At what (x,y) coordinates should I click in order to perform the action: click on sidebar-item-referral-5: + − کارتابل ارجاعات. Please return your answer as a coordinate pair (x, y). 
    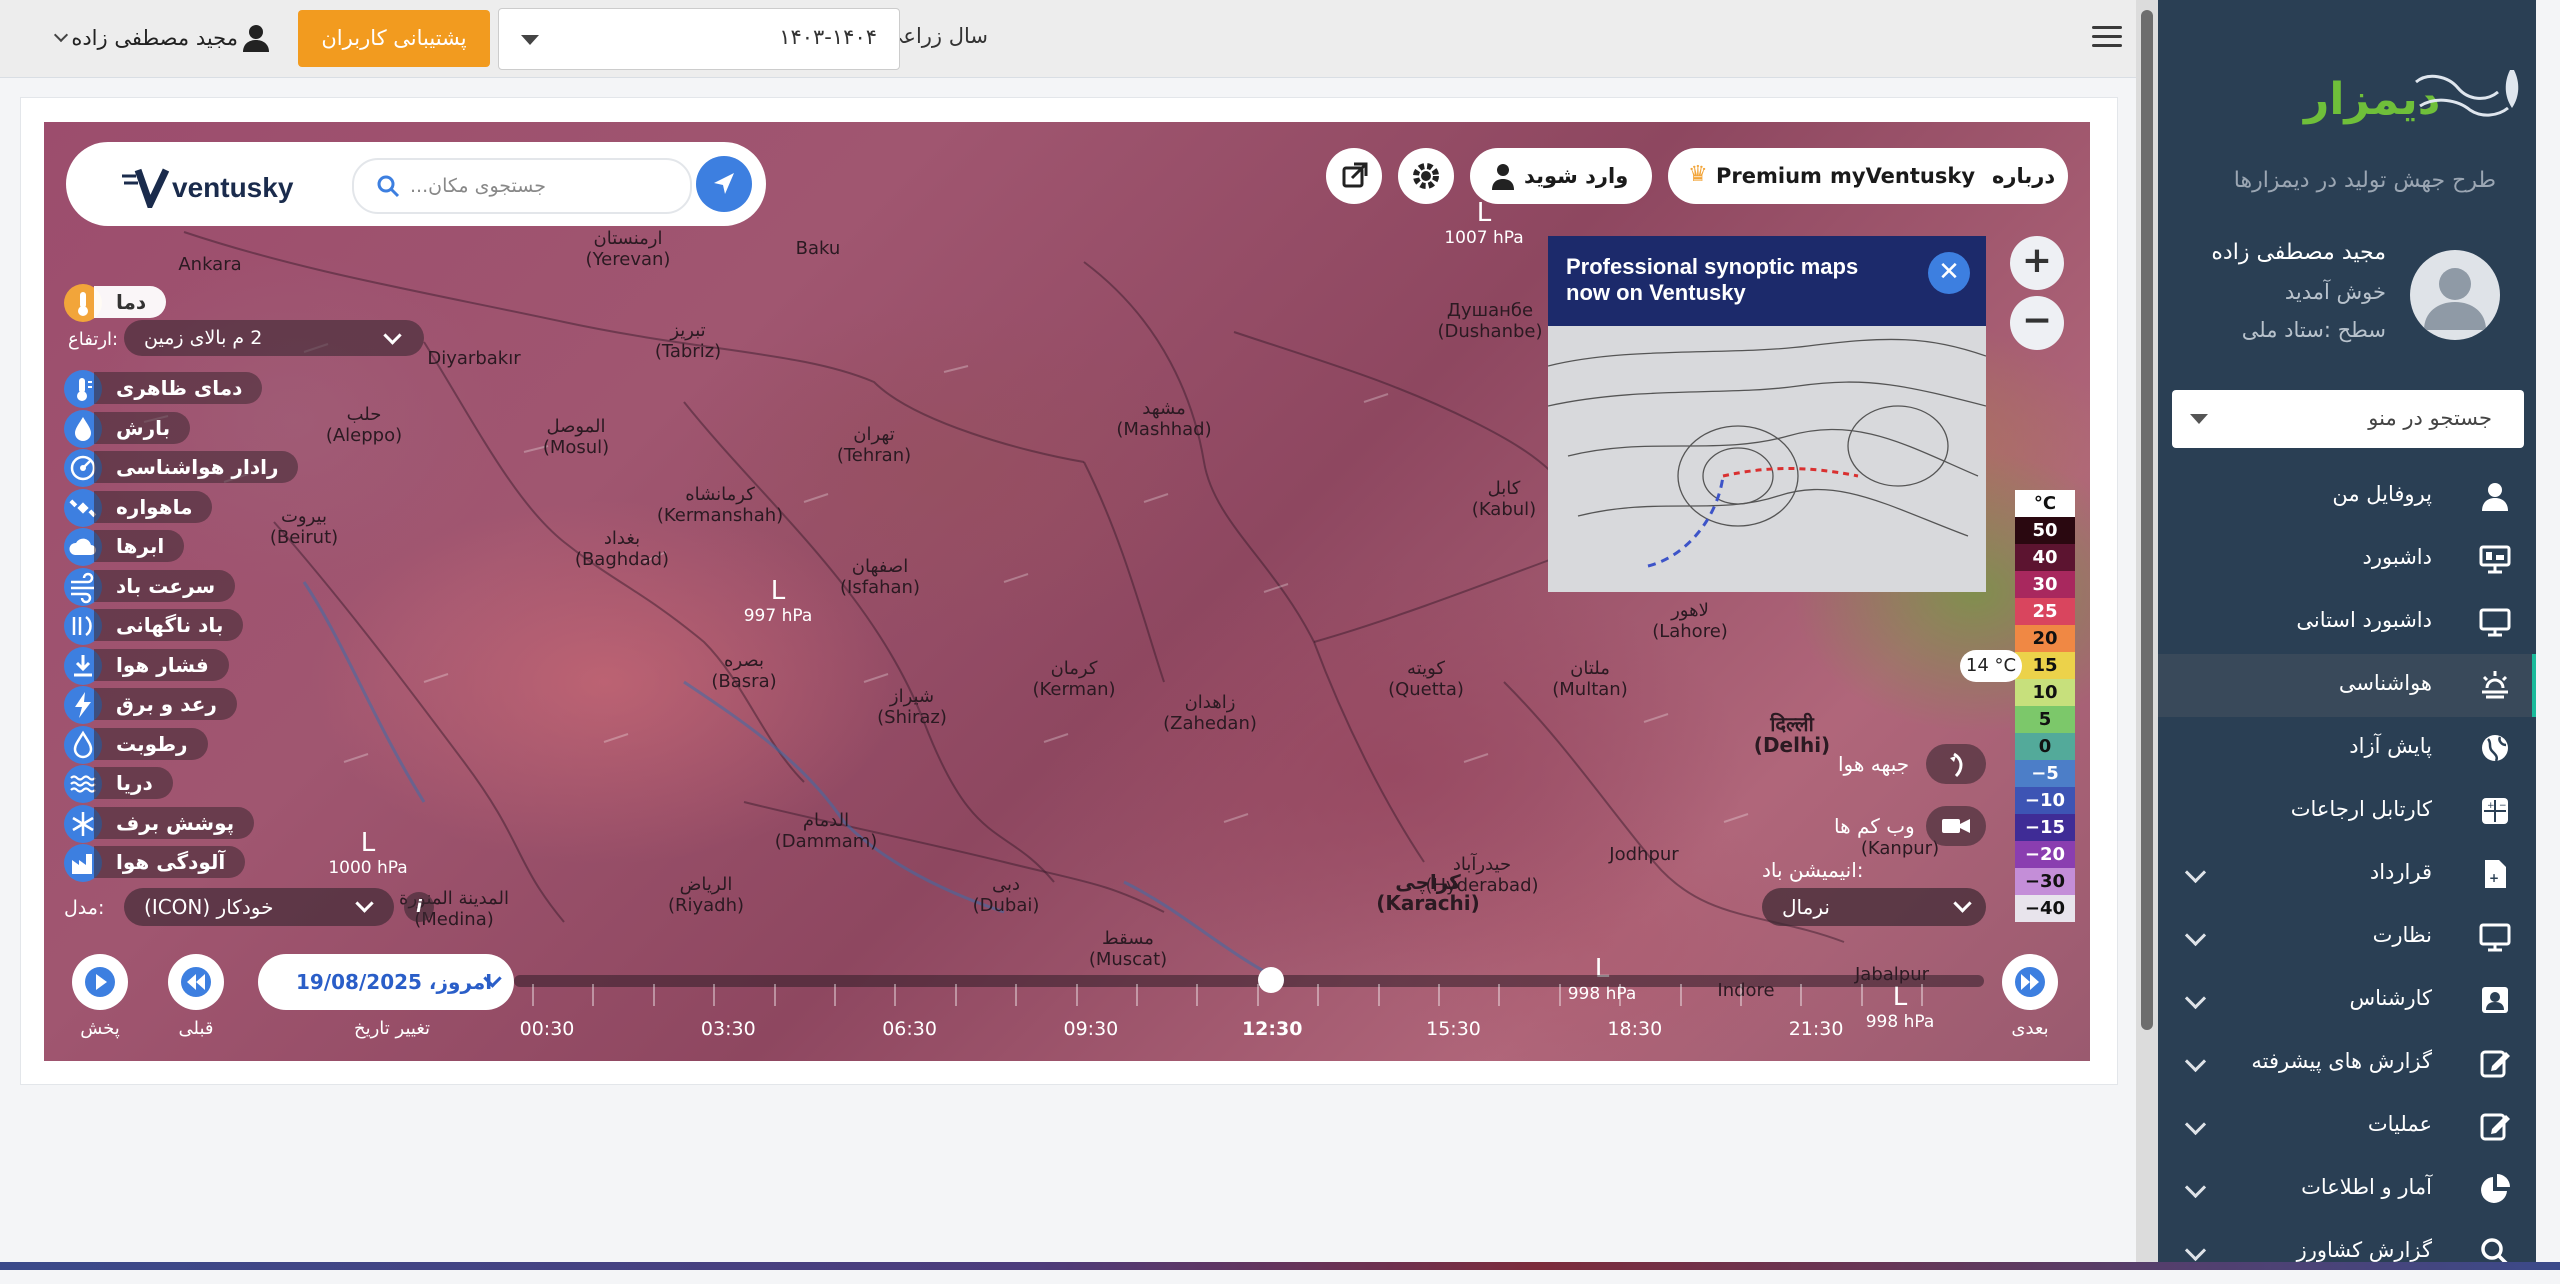
    Looking at the image, I should click on (2347, 811).